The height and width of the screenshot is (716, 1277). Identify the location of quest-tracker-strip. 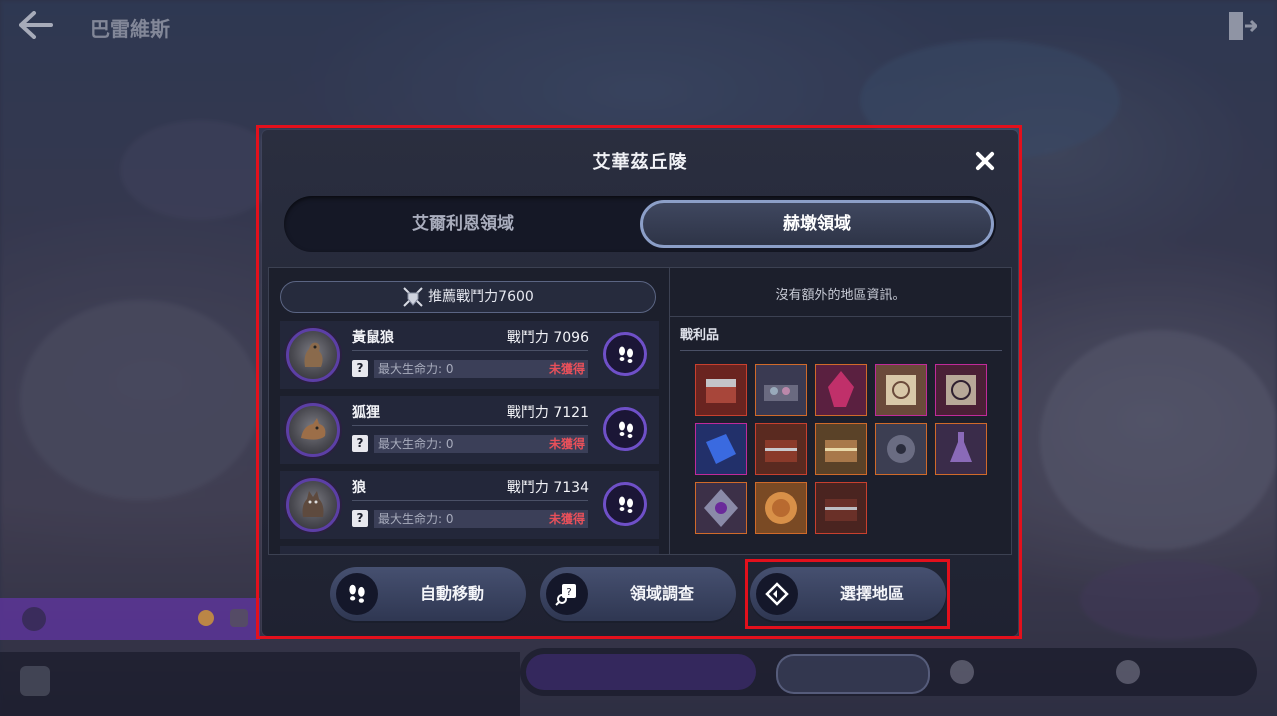
(130, 619).